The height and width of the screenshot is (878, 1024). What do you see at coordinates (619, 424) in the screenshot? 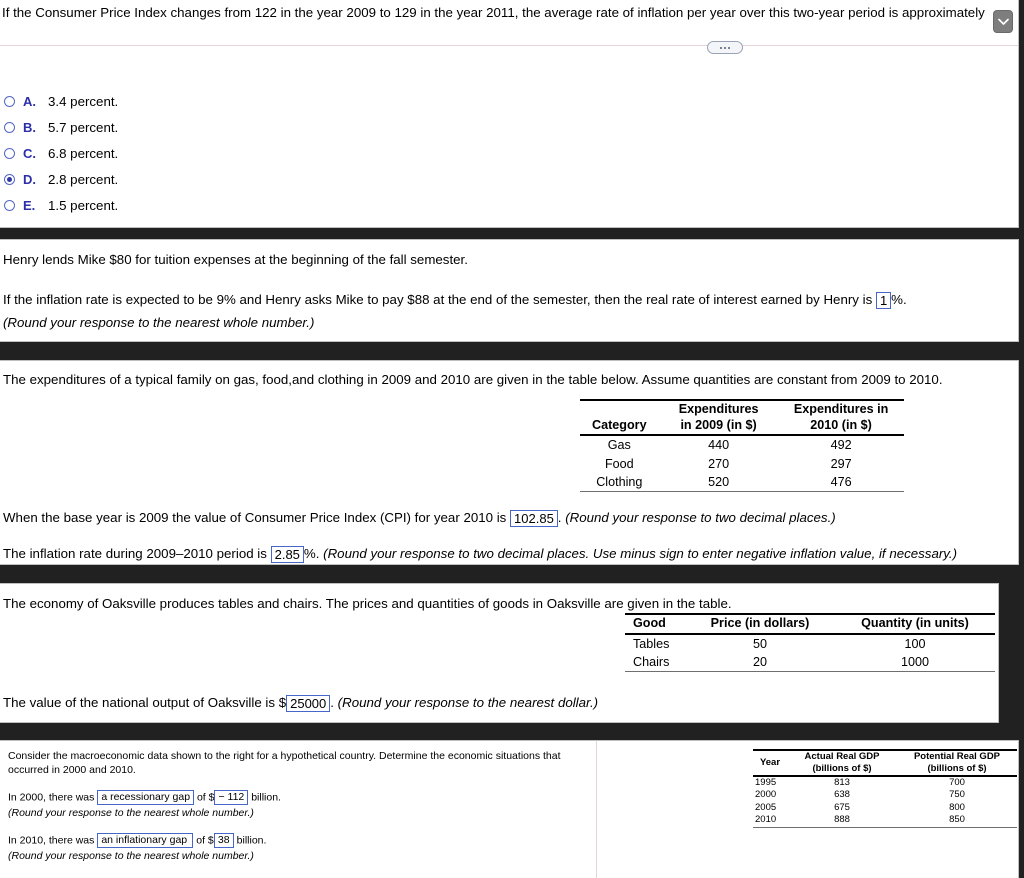
I see `th-cat-line1: Category` at bounding box center [619, 424].